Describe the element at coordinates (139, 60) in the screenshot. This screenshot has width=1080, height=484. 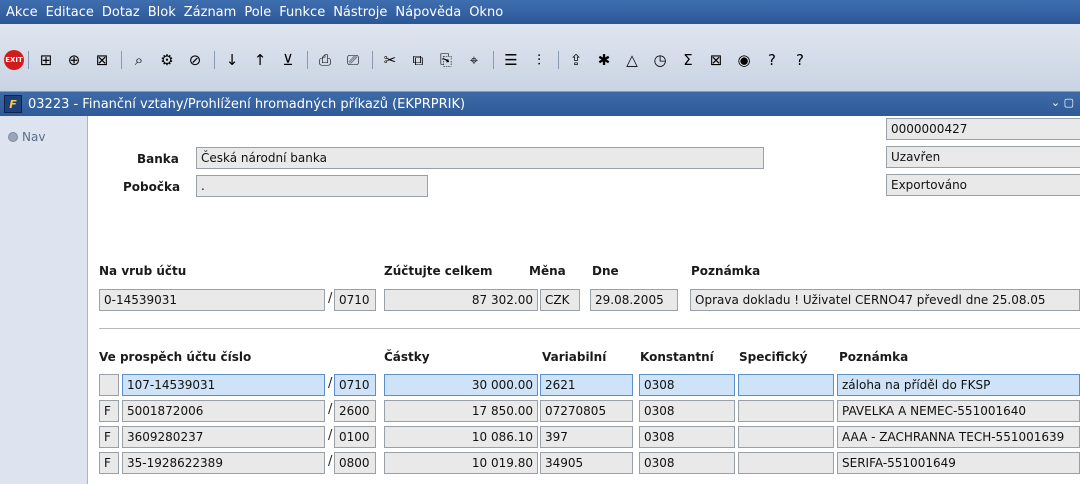
I see `query-icon: ⌕` at that location.